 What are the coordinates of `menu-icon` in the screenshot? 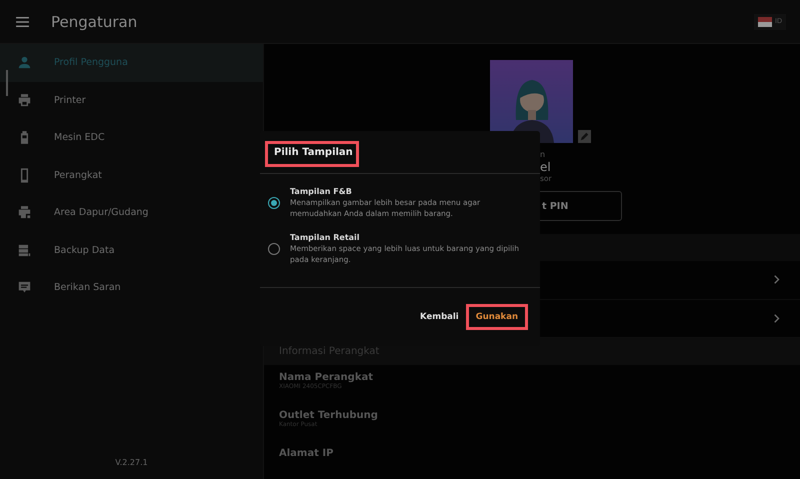 It's located at (22, 21).